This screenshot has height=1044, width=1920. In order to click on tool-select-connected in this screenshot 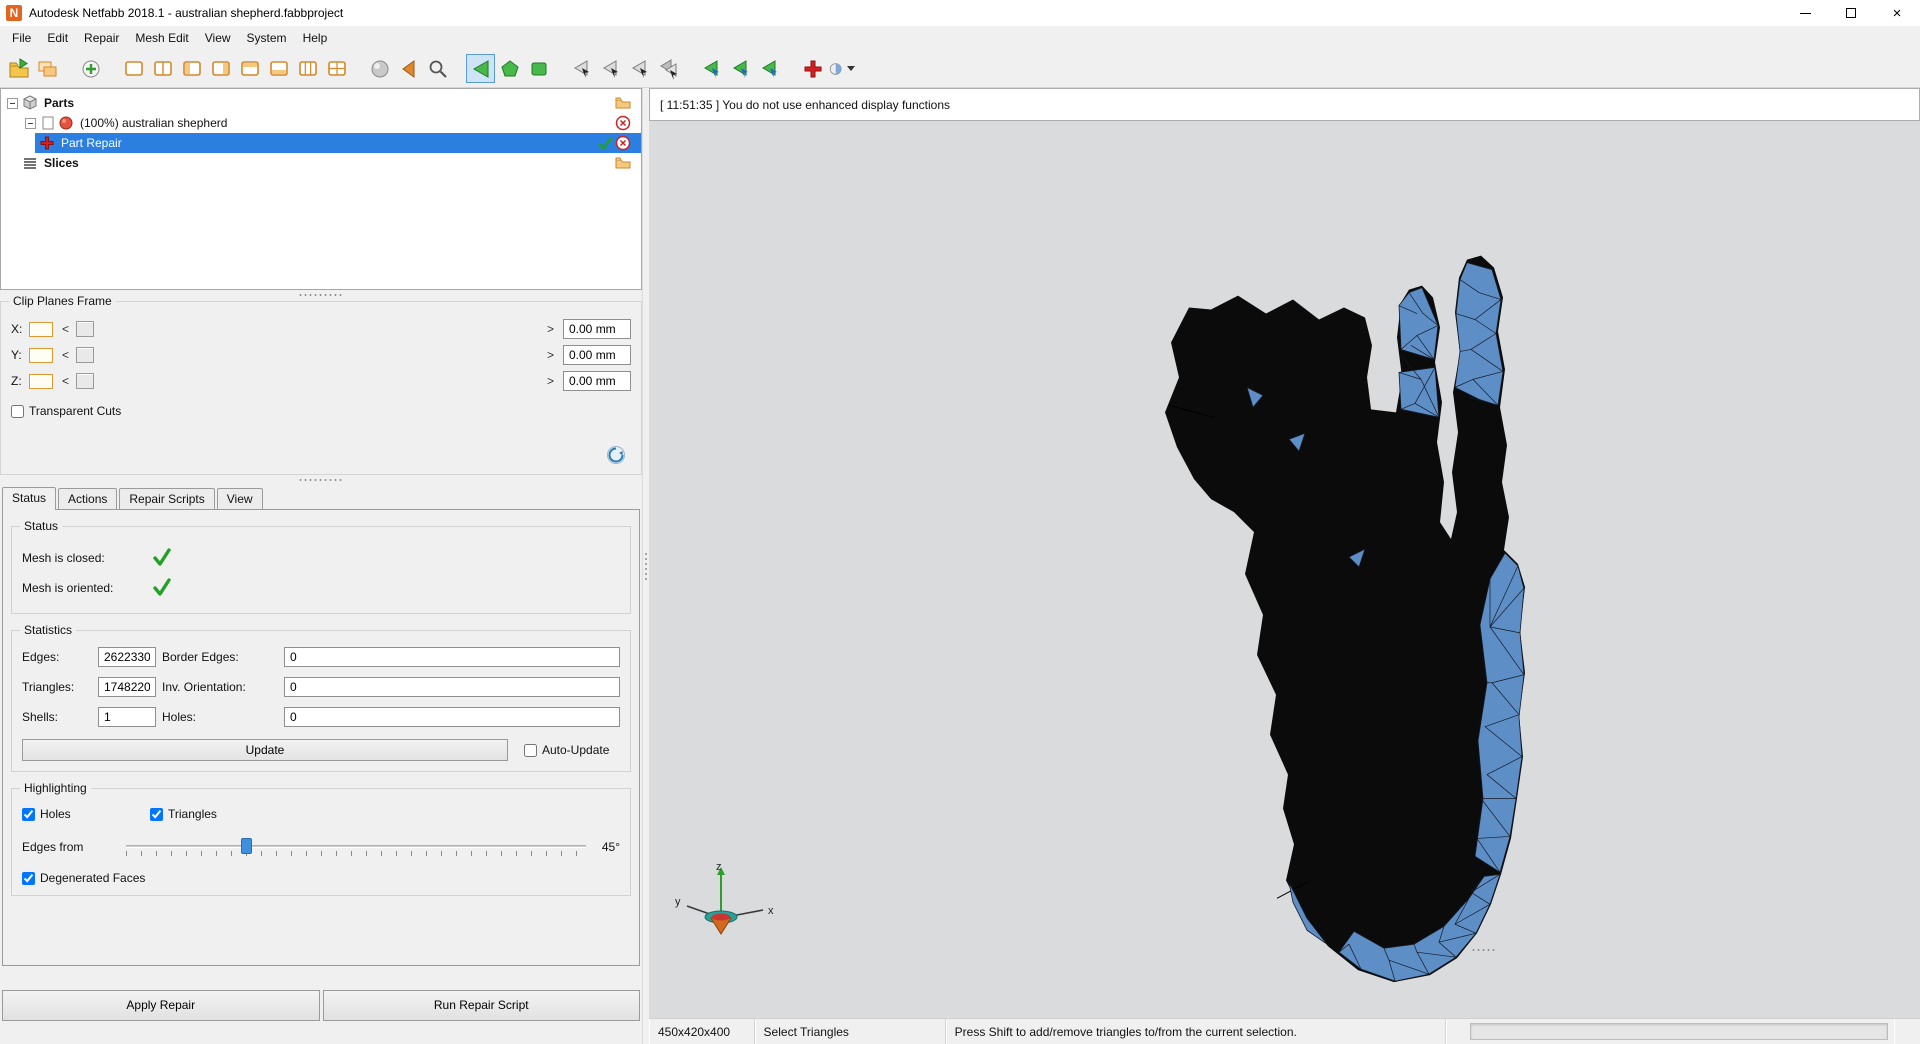, I will do `click(711, 68)`.